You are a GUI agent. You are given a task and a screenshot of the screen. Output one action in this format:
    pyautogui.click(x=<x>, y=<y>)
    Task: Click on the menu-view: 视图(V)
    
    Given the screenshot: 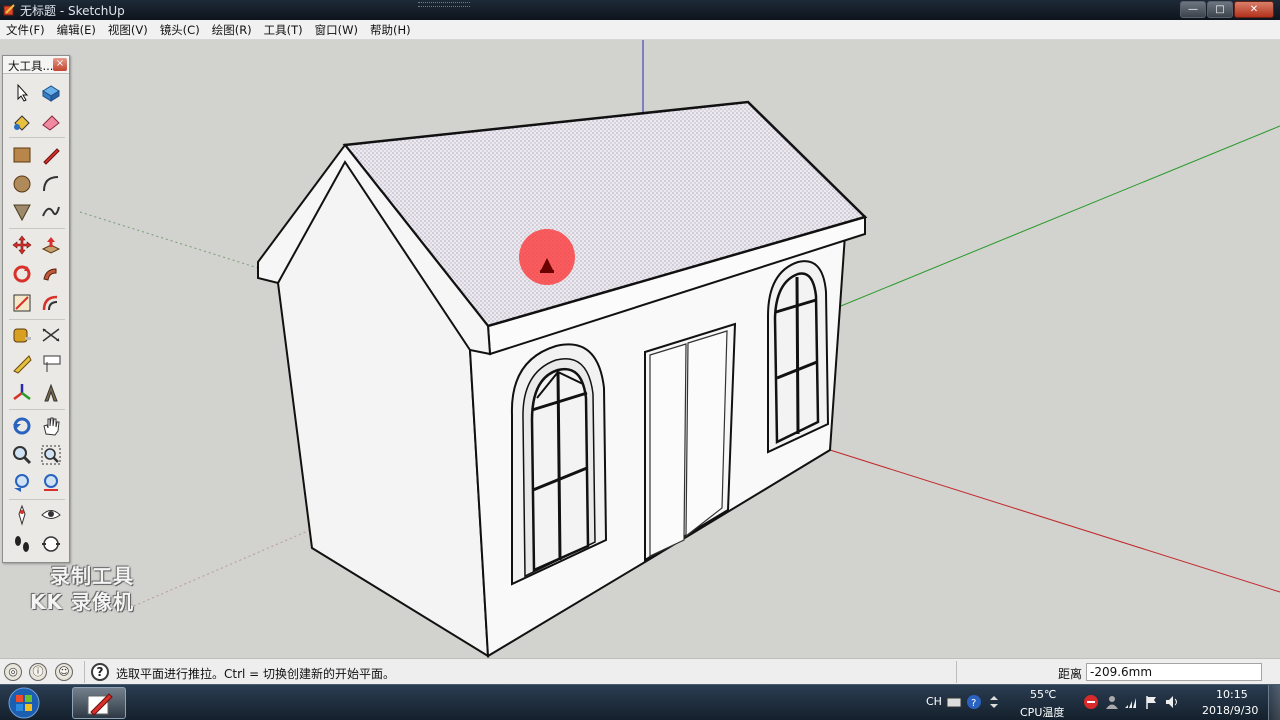 What is the action you would take?
    pyautogui.click(x=128, y=30)
    